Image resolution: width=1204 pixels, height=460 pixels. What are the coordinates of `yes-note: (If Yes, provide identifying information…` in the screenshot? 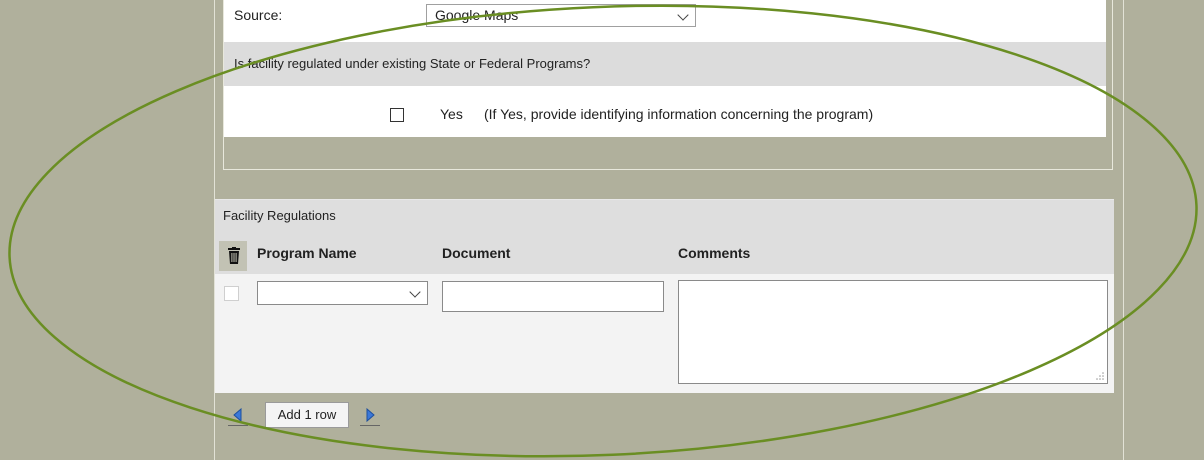 It's located at (679, 114).